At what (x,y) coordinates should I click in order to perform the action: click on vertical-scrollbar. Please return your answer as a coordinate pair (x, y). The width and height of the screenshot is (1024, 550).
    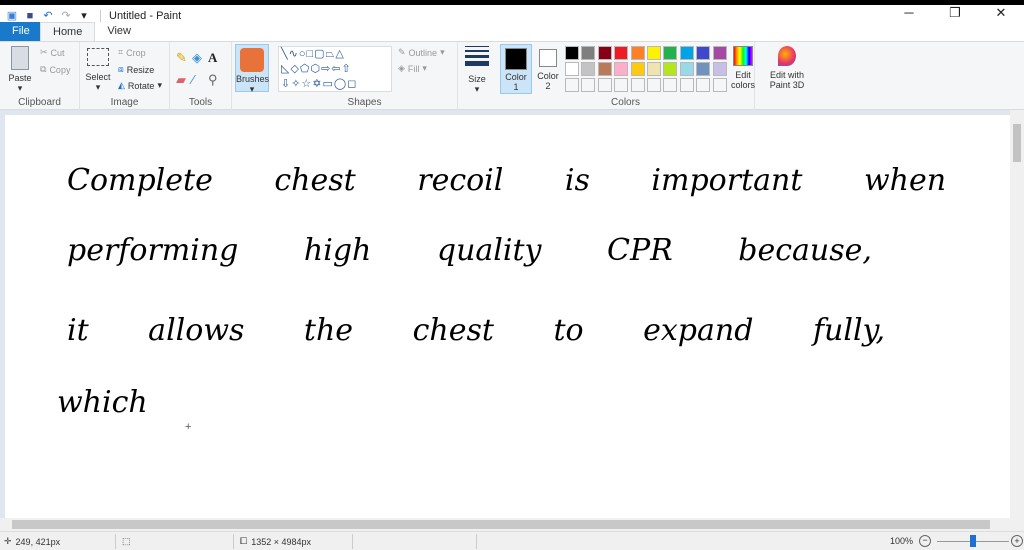
    Looking at the image, I should click on (1017, 314).